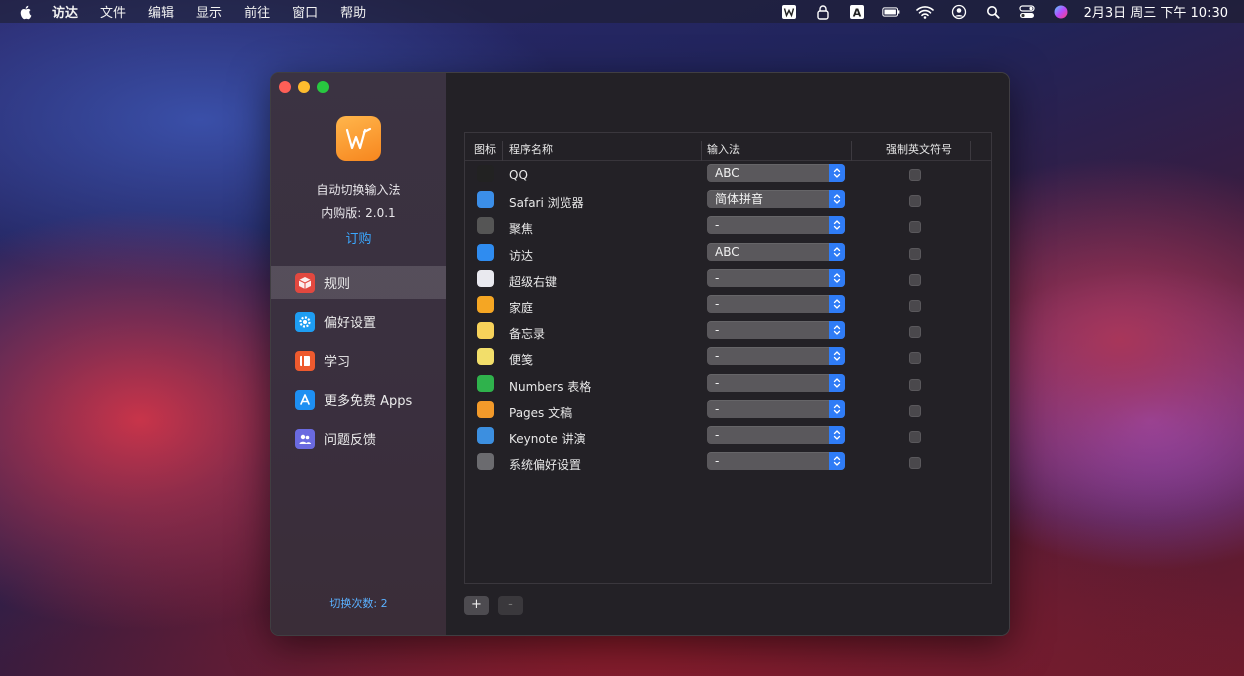 Image resolution: width=1244 pixels, height=676 pixels. I want to click on table-row: 家庭 -, so click(728, 305).